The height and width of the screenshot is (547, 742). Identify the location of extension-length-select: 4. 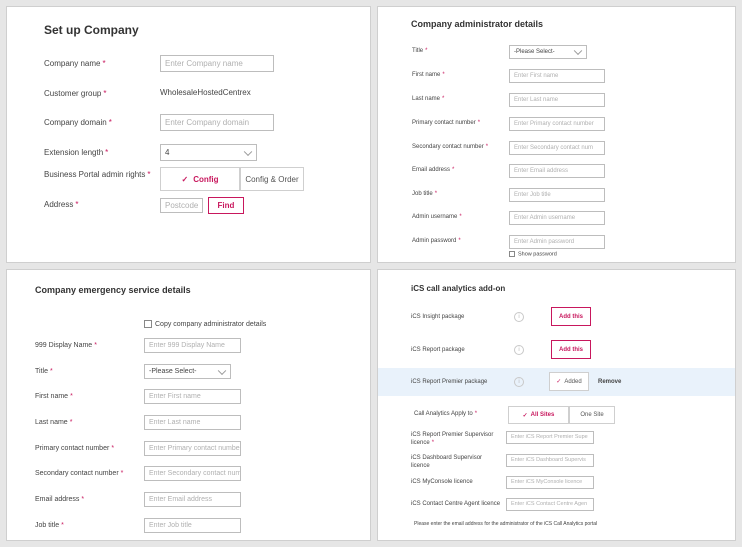
(208, 152).